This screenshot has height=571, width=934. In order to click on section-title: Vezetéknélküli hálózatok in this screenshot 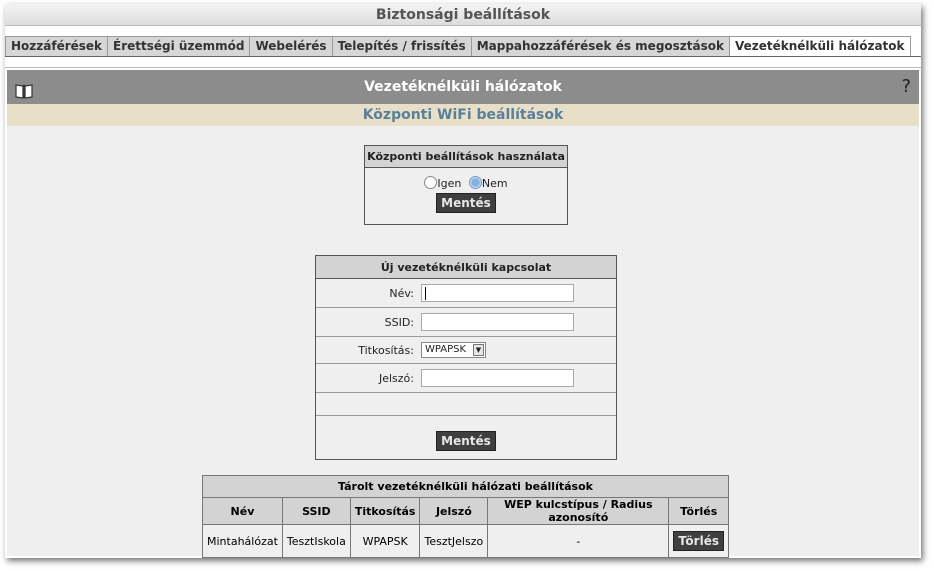, I will do `click(463, 87)`.